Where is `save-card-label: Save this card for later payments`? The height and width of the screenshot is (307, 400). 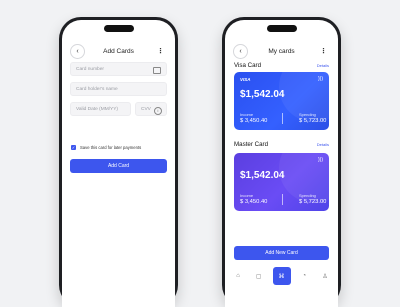
save-card-label: Save this card for later payments is located at coordinates (111, 147).